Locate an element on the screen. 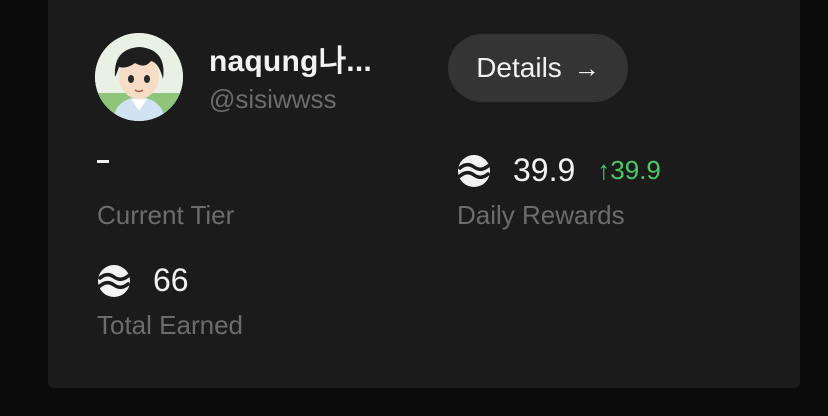 The width and height of the screenshot is (828, 416). current-tier-value is located at coordinates (103, 161).